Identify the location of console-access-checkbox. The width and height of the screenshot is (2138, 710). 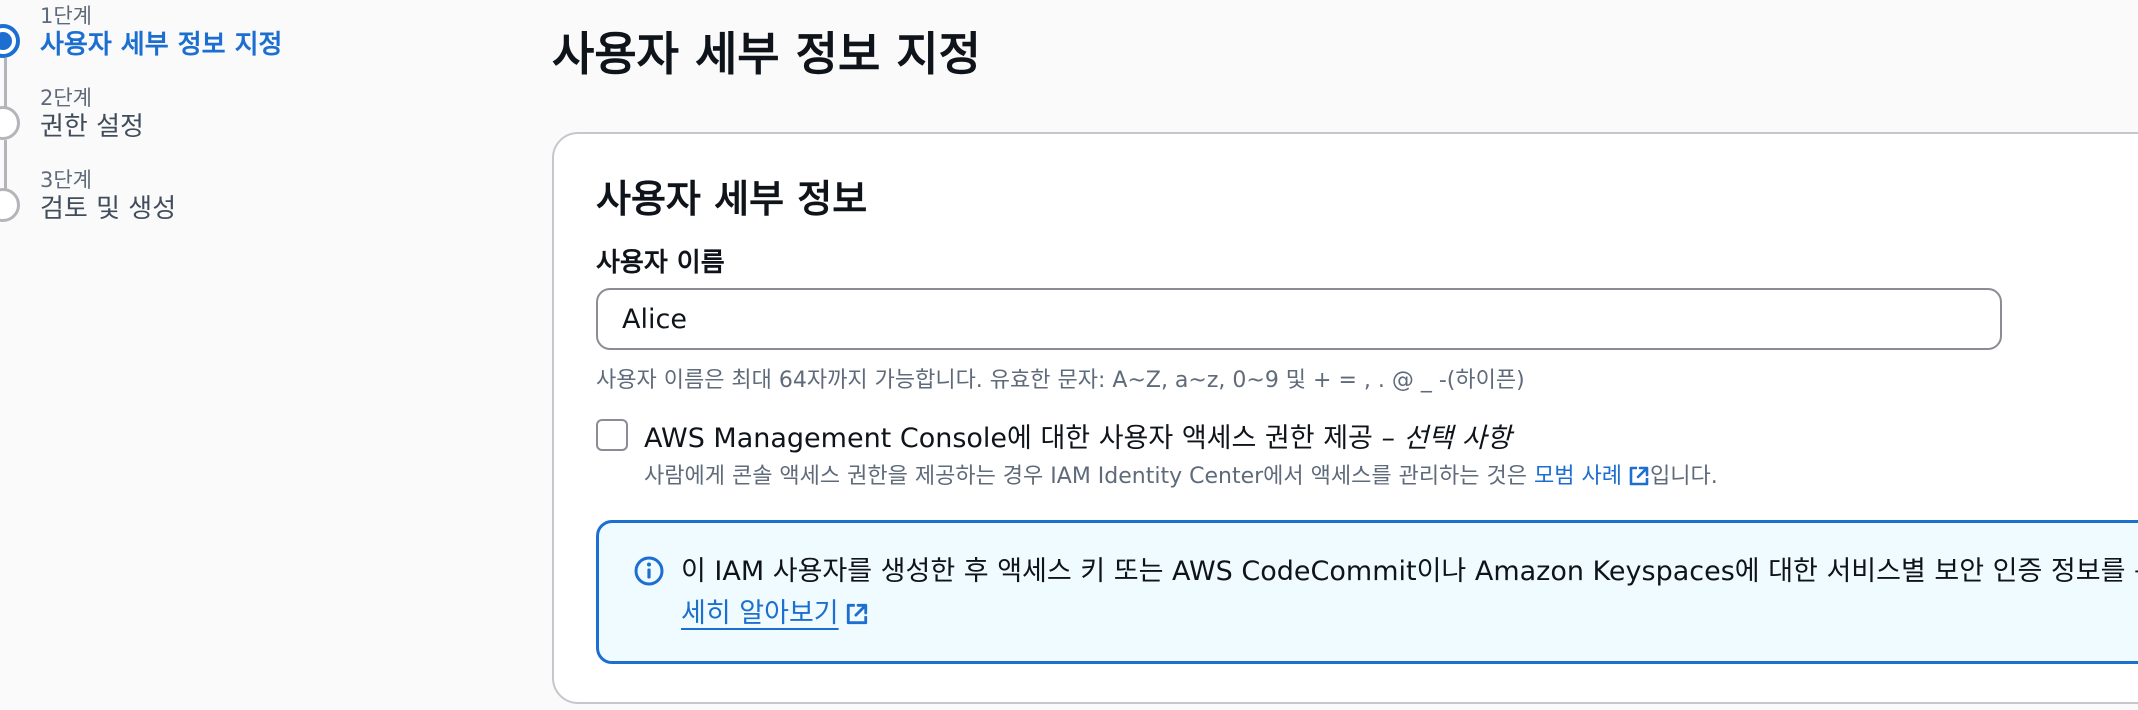
(612, 435).